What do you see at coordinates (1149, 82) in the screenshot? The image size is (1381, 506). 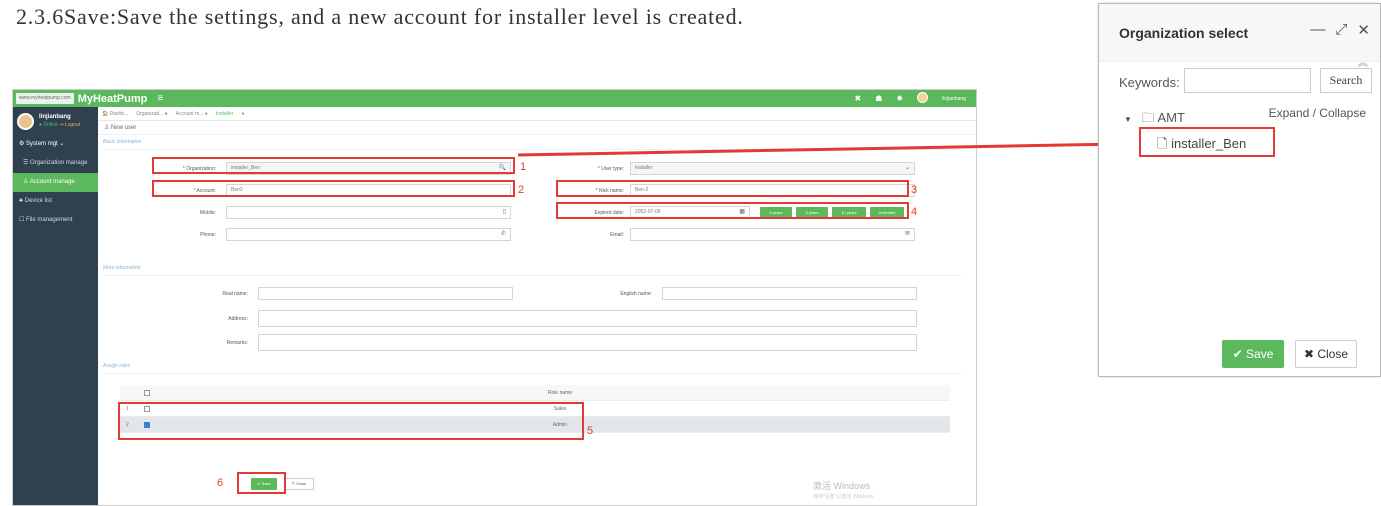 I see `keywords-label: Keywords:` at bounding box center [1149, 82].